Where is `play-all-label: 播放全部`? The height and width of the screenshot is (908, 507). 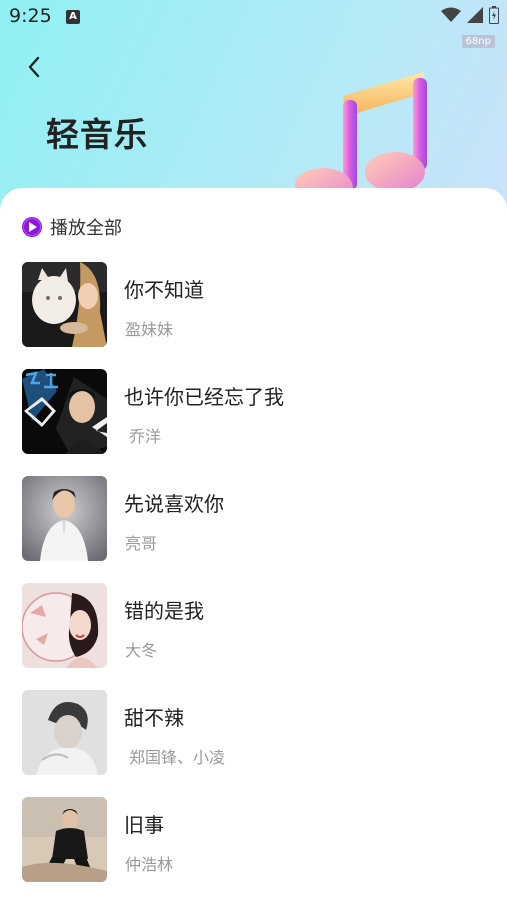 play-all-label: 播放全部 is located at coordinates (86, 228).